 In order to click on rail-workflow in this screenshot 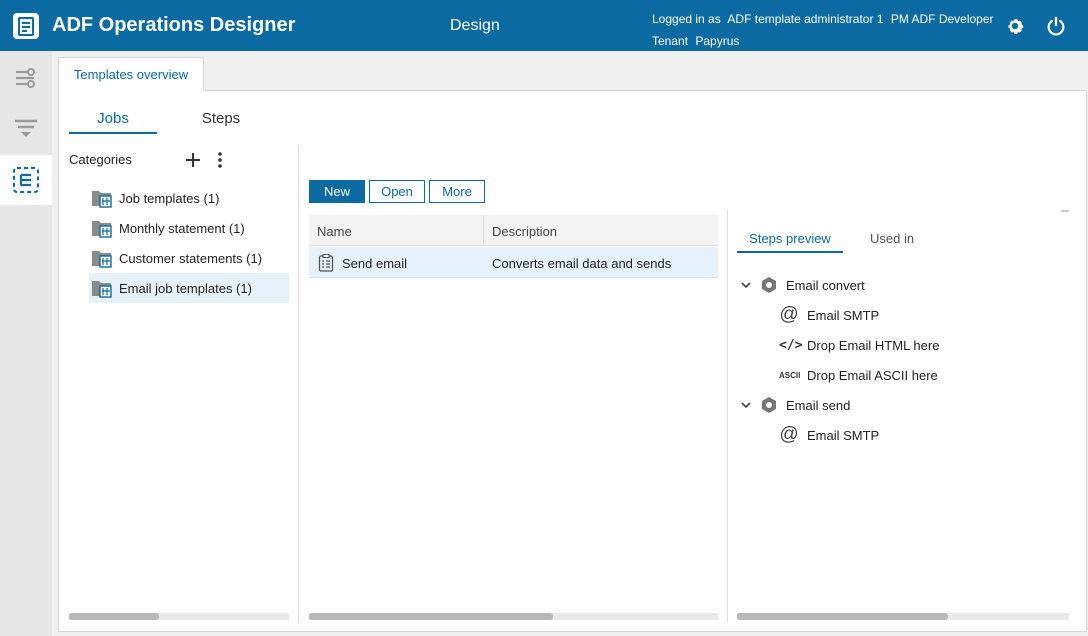, I will do `click(26, 78)`.